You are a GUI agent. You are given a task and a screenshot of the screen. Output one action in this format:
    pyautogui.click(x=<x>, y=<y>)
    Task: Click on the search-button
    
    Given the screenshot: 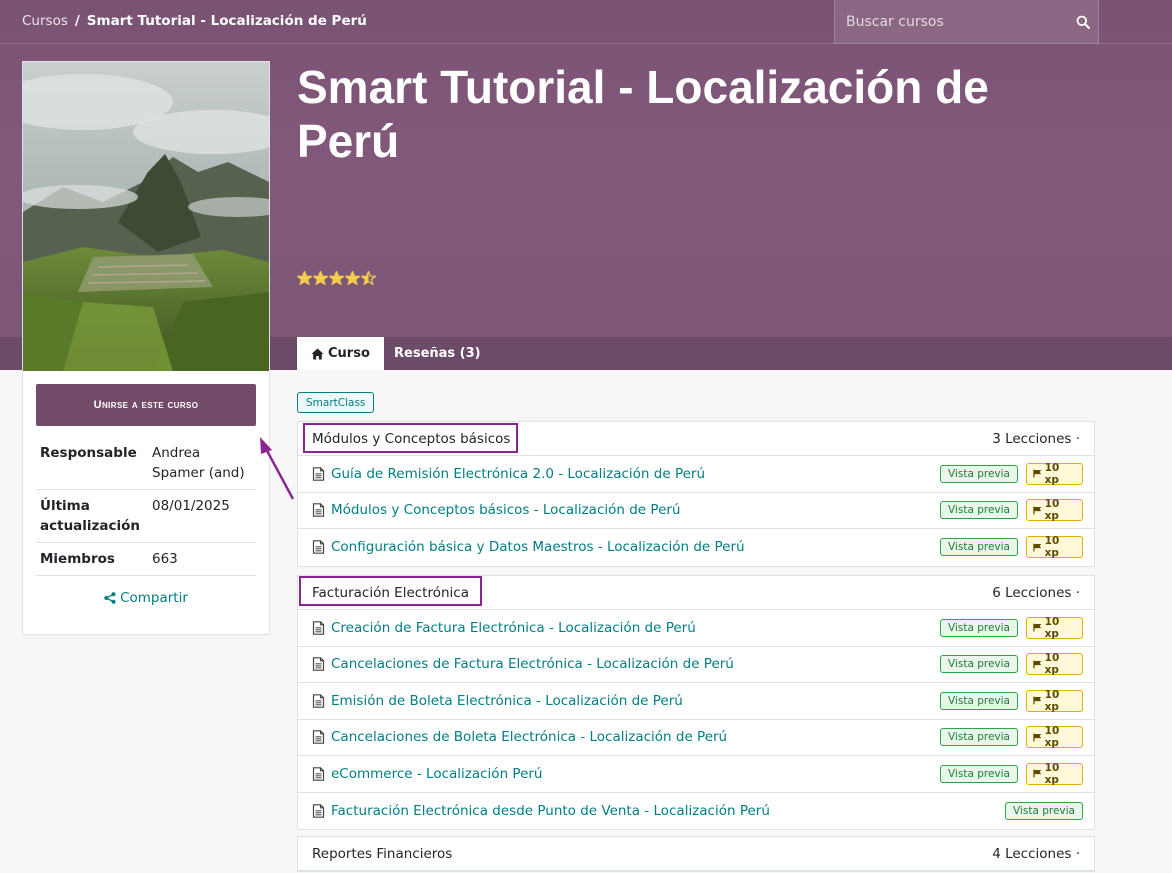 What is the action you would take?
    pyautogui.click(x=1083, y=22)
    